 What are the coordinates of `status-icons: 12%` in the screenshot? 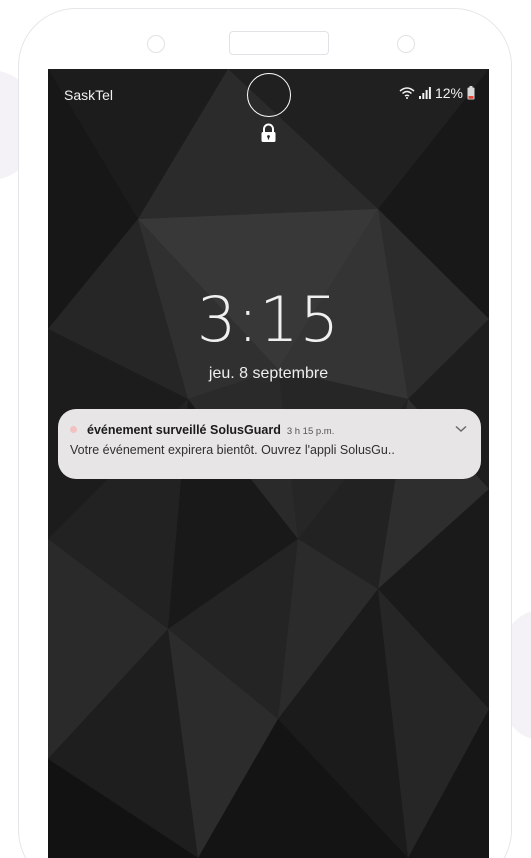 It's located at (437, 93).